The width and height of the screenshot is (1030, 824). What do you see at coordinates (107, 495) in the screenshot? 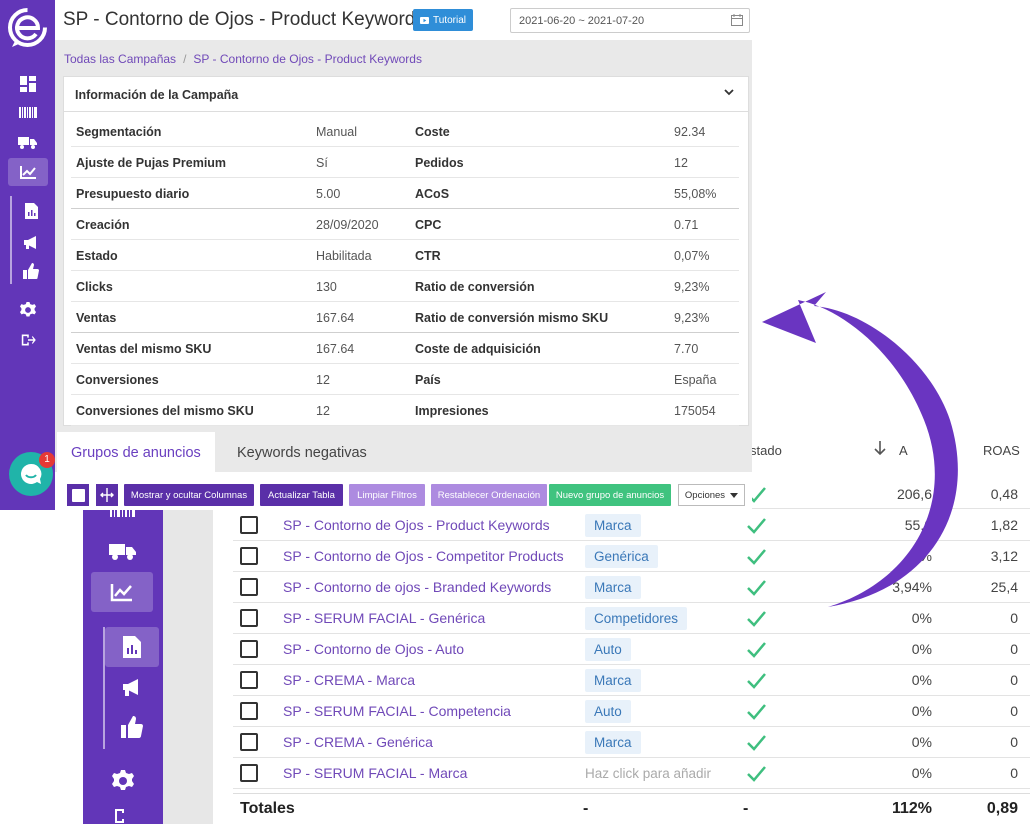
I see `column-resize-icon` at bounding box center [107, 495].